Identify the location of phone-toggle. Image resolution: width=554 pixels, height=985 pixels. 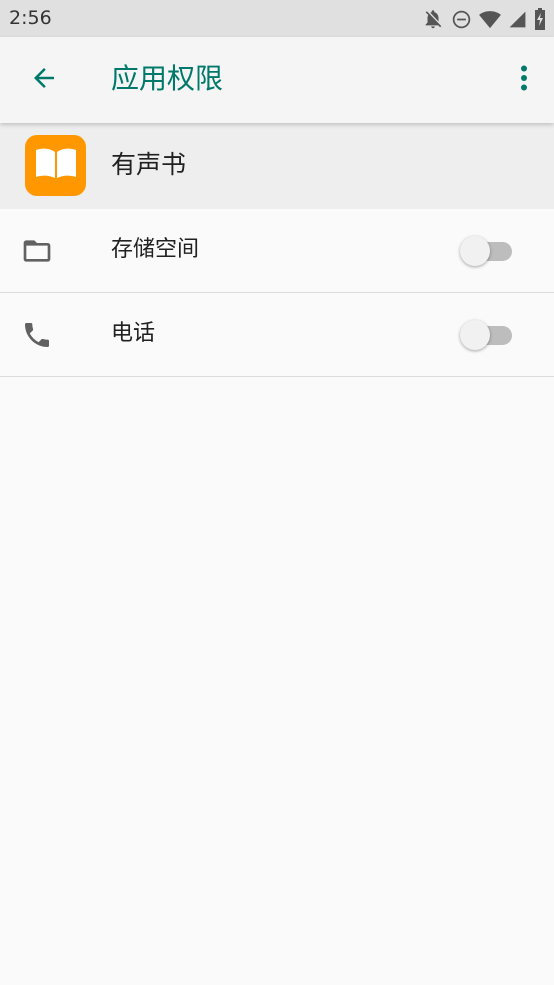
(488, 335).